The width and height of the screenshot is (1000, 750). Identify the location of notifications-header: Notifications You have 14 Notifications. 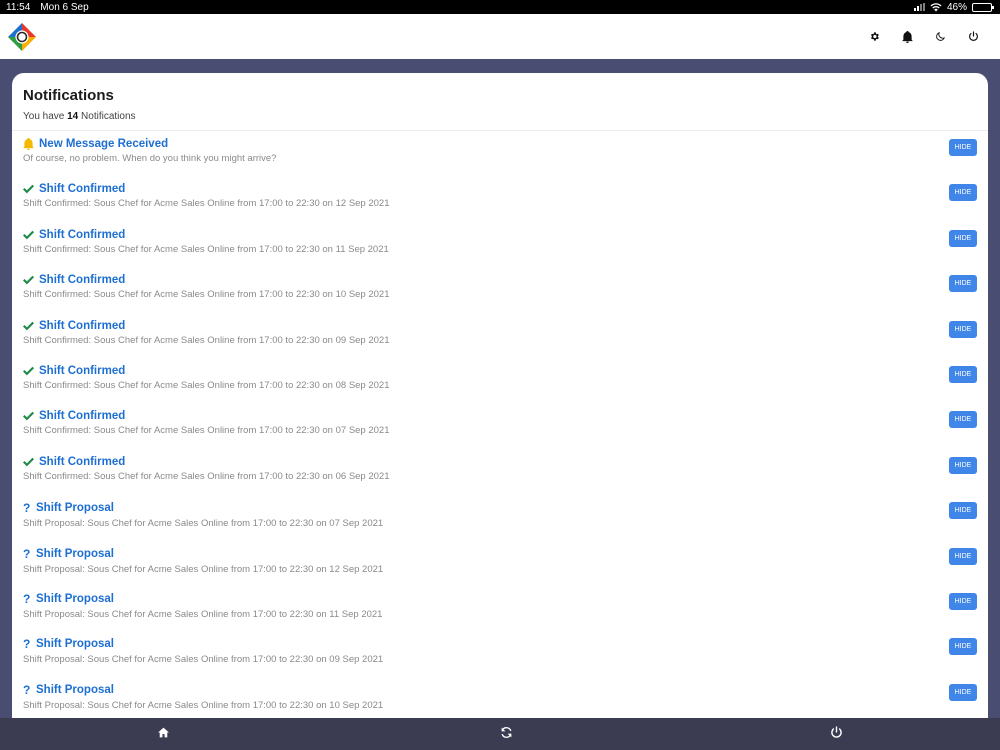
(500, 102).